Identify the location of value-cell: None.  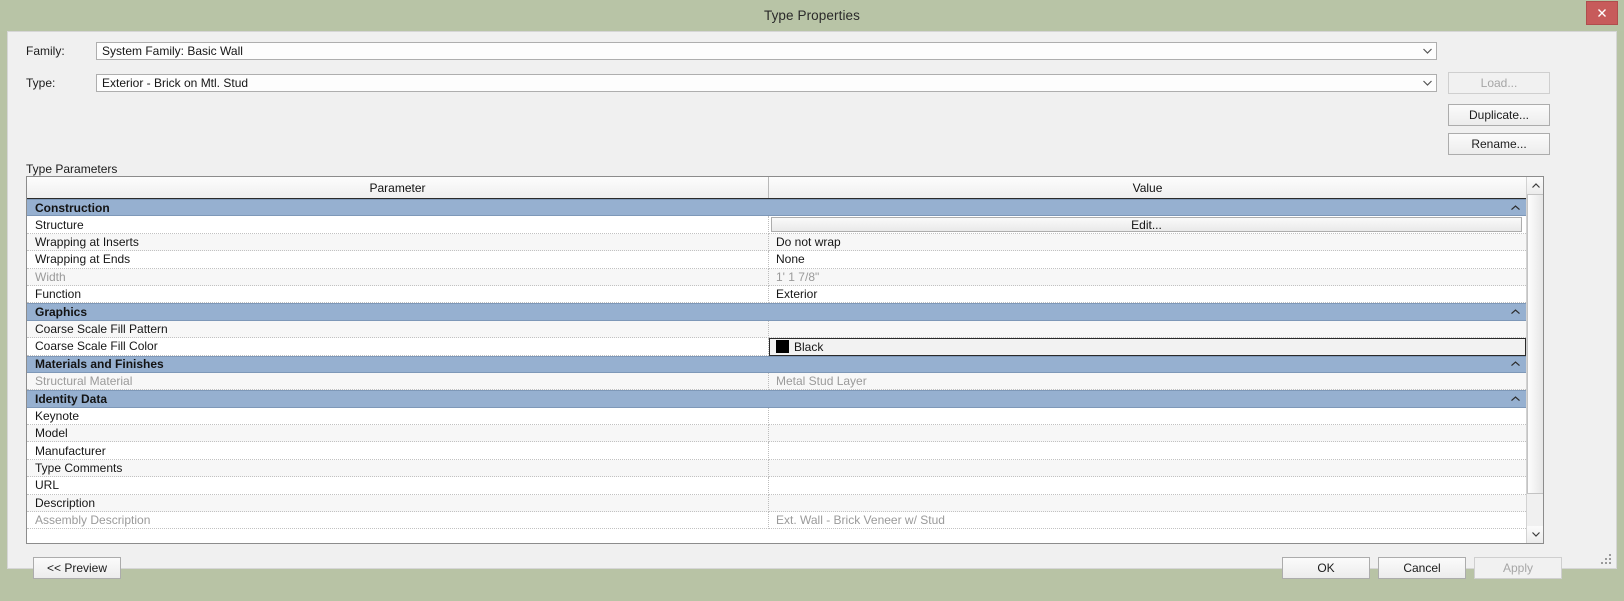
(1147, 260).